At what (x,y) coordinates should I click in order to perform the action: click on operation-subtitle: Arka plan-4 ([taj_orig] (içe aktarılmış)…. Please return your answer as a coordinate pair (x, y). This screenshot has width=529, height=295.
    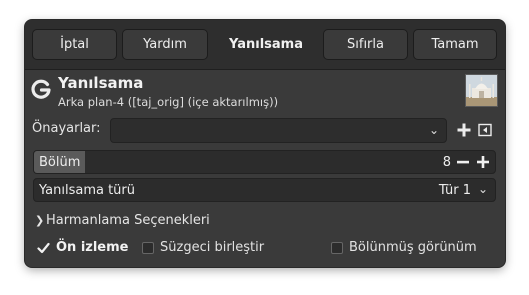
    Looking at the image, I should click on (168, 102).